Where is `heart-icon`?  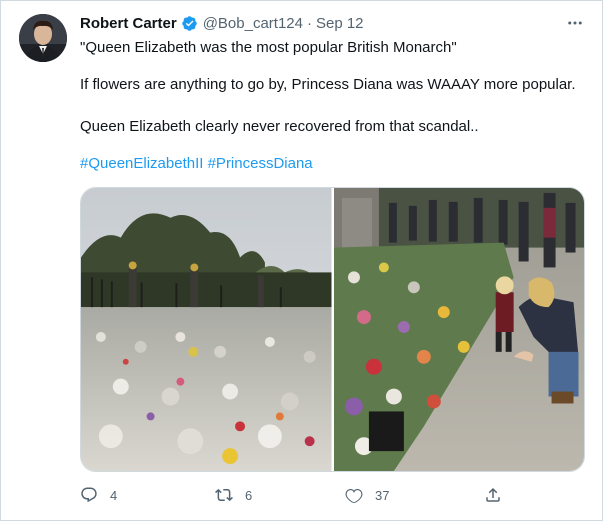 heart-icon is located at coordinates (354, 496).